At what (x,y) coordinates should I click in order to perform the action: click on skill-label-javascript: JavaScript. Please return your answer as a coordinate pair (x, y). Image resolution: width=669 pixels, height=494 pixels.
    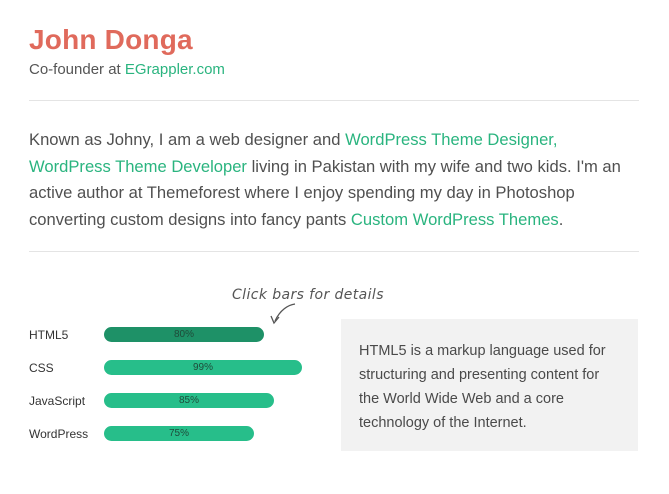
    Looking at the image, I should click on (57, 401).